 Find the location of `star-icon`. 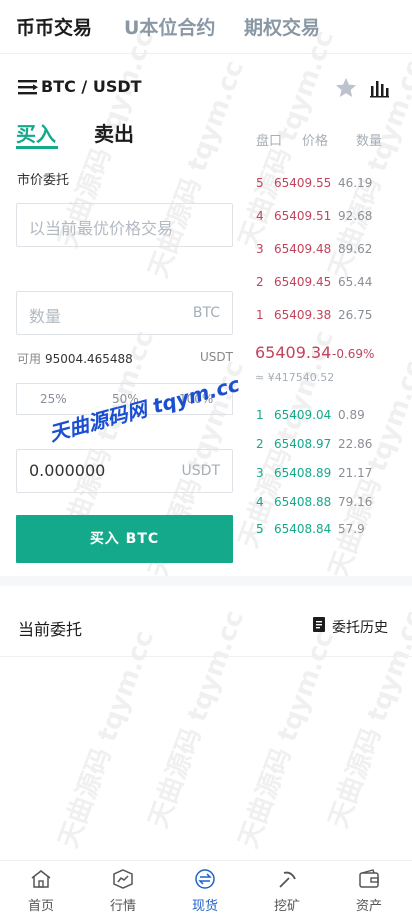

star-icon is located at coordinates (346, 88).